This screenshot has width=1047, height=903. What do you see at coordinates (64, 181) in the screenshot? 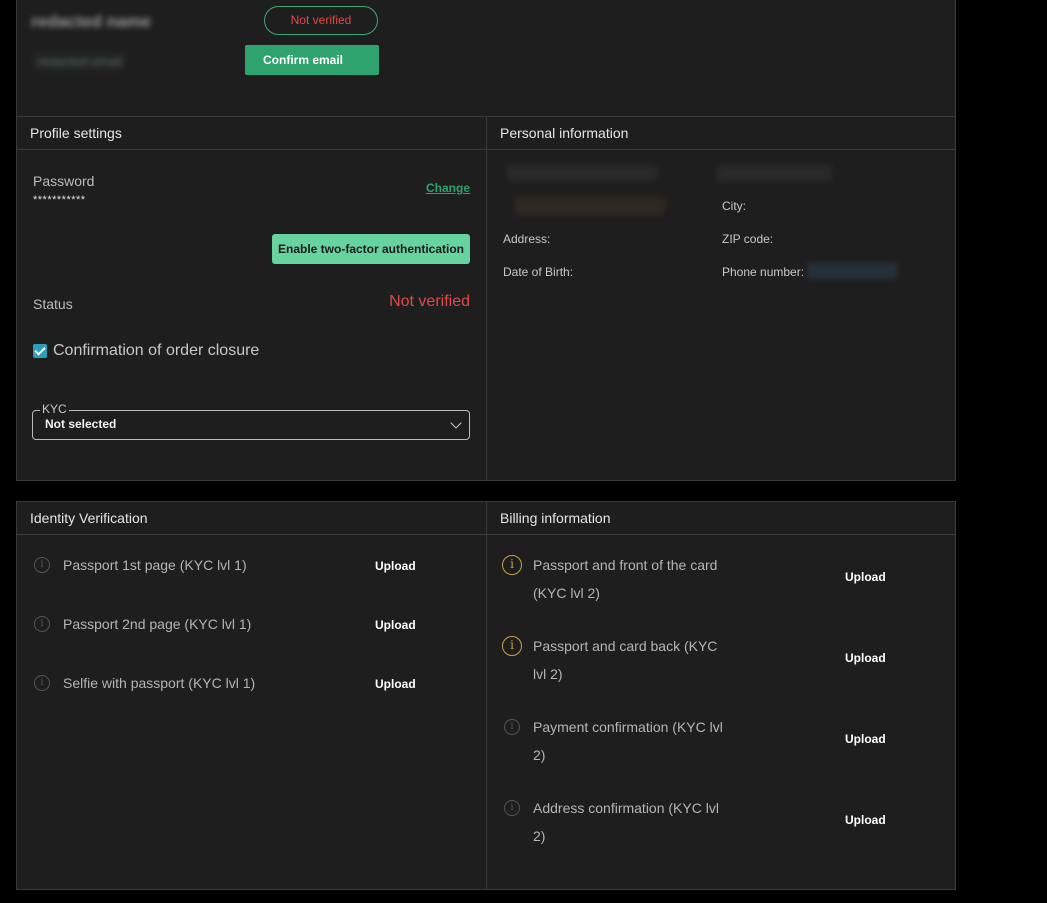
I see `password-label: Password` at bounding box center [64, 181].